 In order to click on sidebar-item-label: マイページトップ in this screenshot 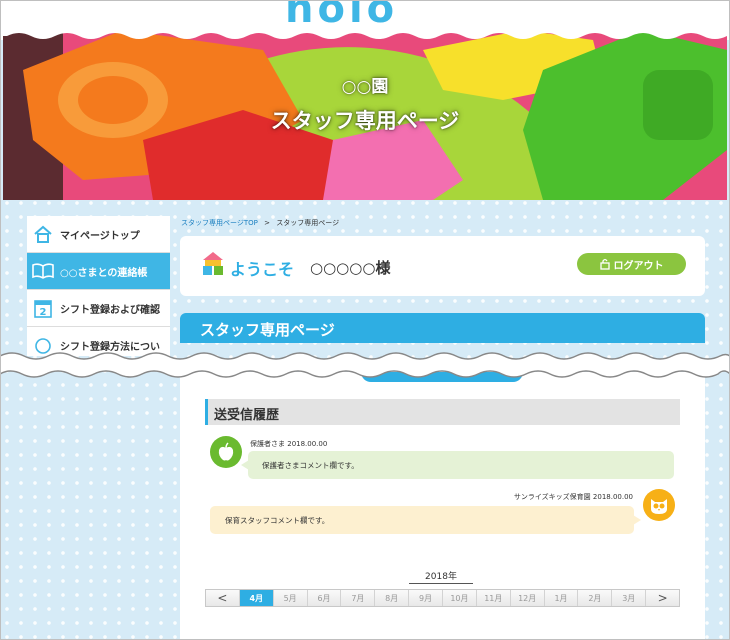, I will do `click(100, 236)`.